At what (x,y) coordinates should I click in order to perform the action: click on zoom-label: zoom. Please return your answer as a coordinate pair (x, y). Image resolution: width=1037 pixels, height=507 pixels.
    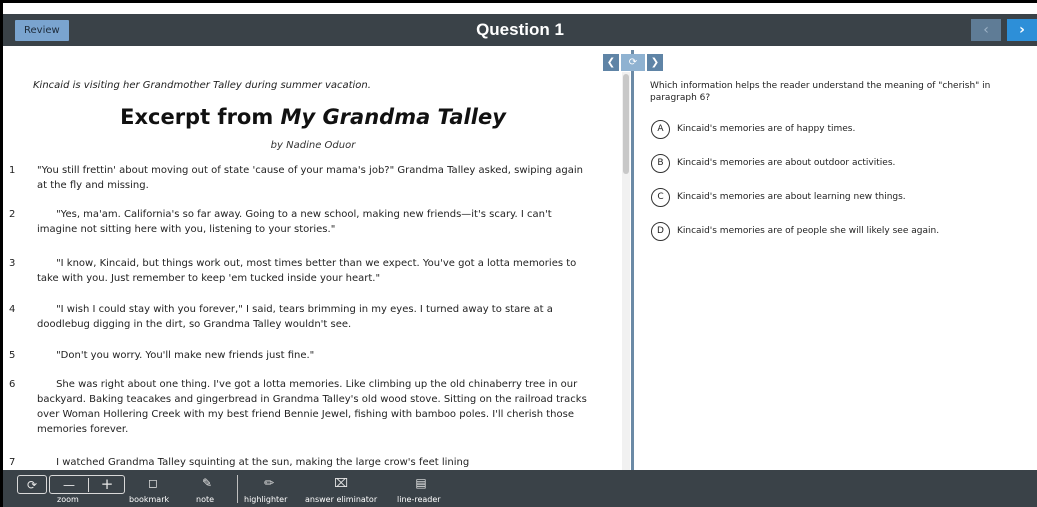
    Looking at the image, I should click on (68, 499).